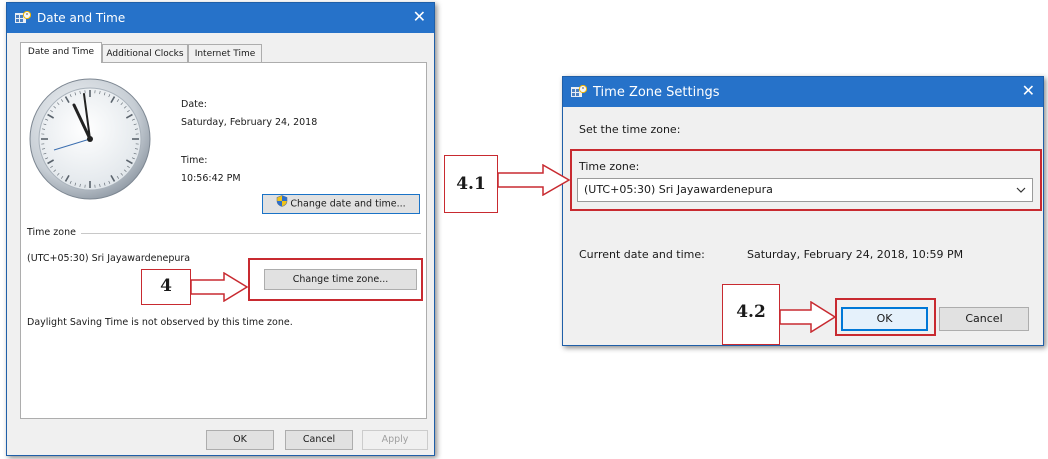 This screenshot has height=459, width=1048. What do you see at coordinates (282, 204) in the screenshot?
I see `uac-shield-icon` at bounding box center [282, 204].